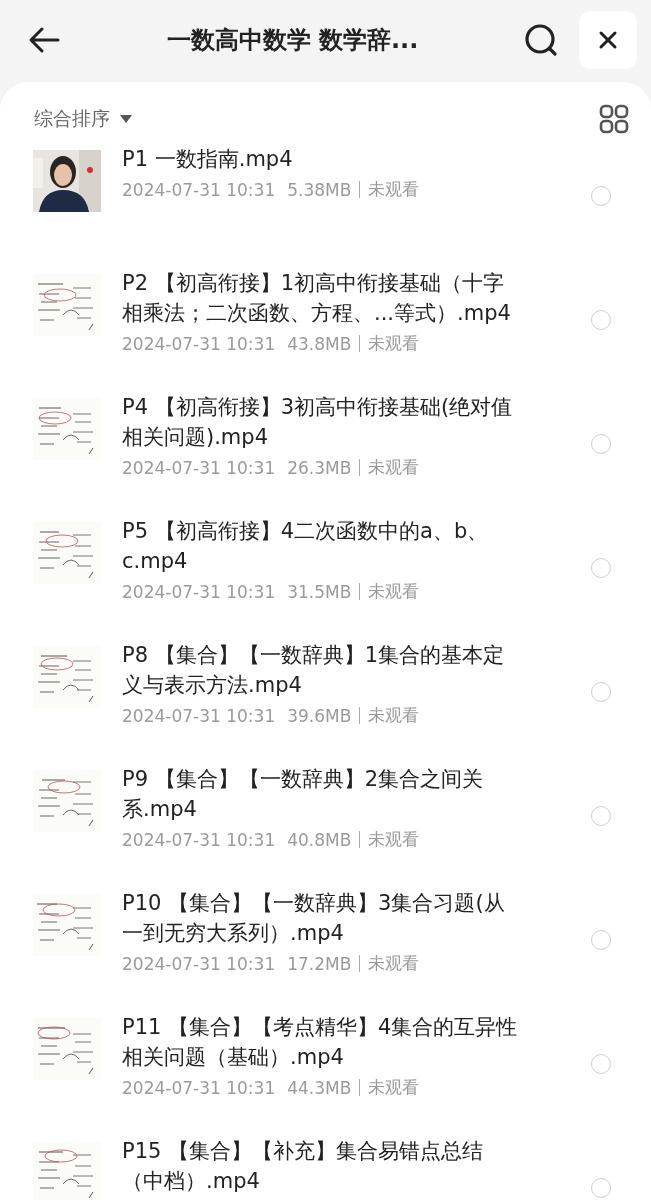 Image resolution: width=651 pixels, height=1200 pixels. I want to click on file-size: 40.8MB, so click(319, 839).